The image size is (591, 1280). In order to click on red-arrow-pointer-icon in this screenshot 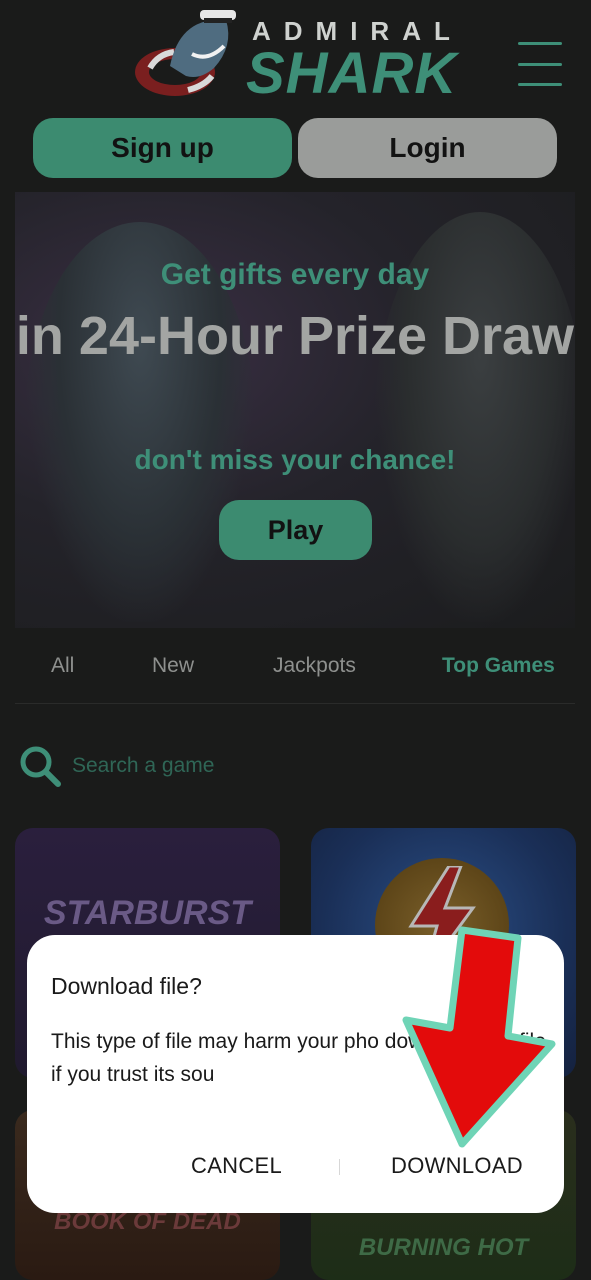, I will do `click(479, 1037)`.